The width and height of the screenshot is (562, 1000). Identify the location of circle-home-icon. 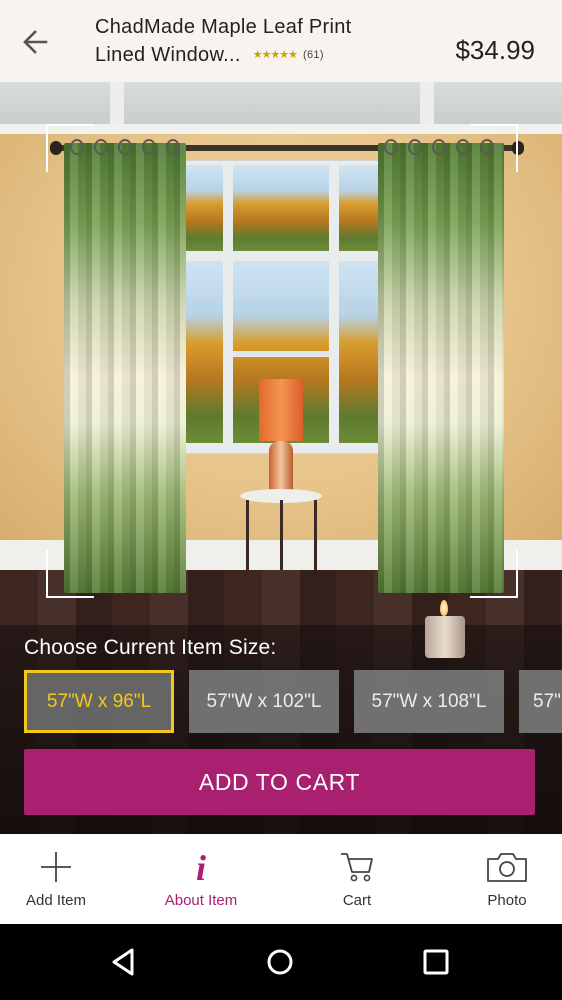
(280, 962).